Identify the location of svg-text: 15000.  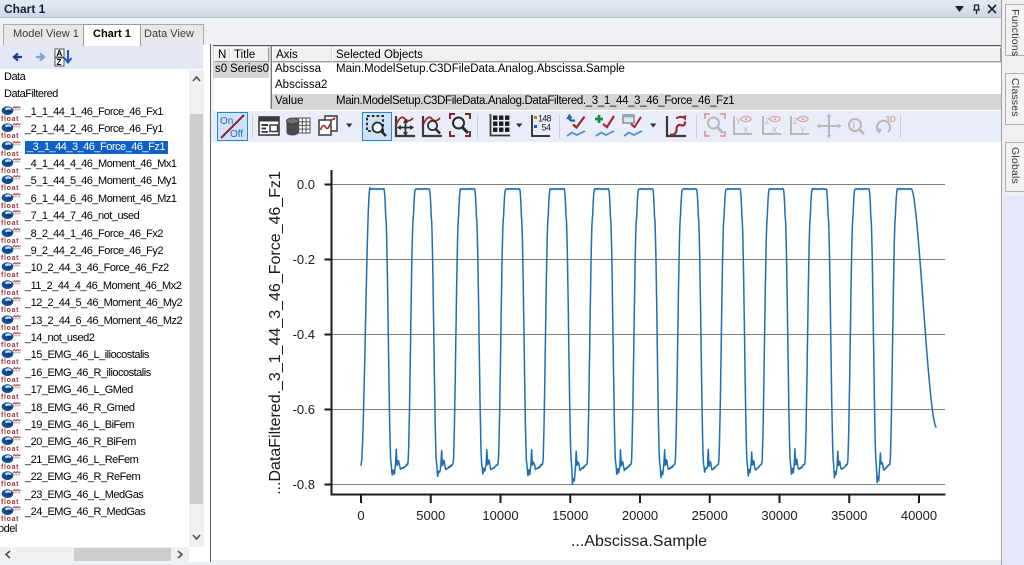
(570, 515).